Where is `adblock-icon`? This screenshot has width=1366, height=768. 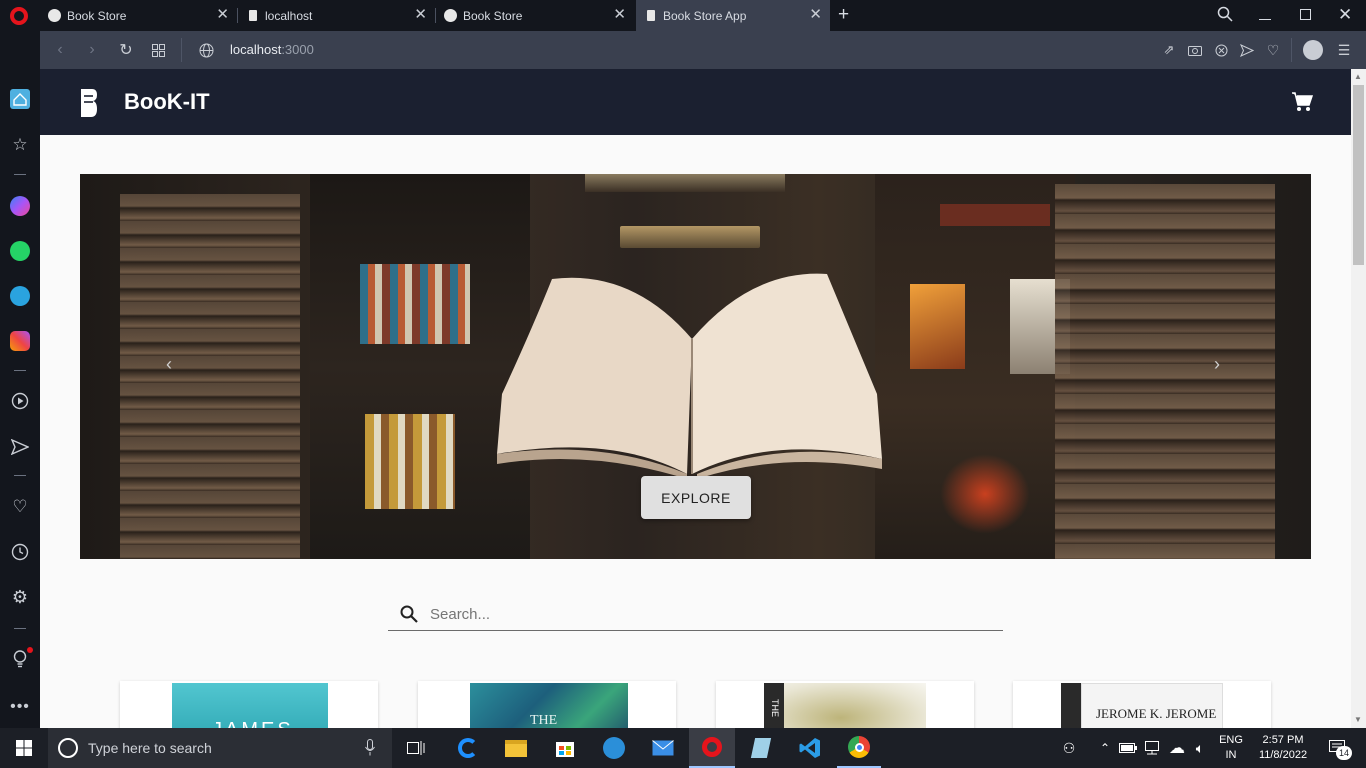 adblock-icon is located at coordinates (1221, 50).